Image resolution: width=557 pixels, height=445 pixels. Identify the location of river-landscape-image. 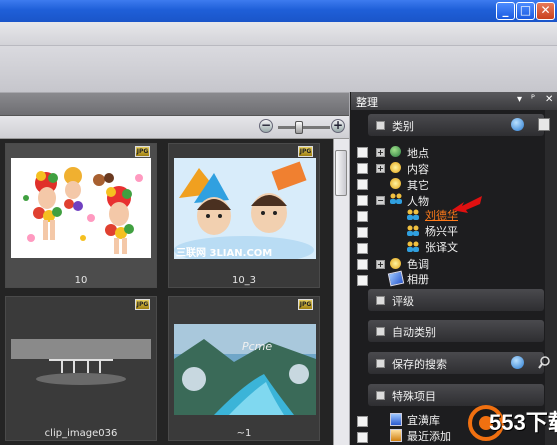
(245, 369).